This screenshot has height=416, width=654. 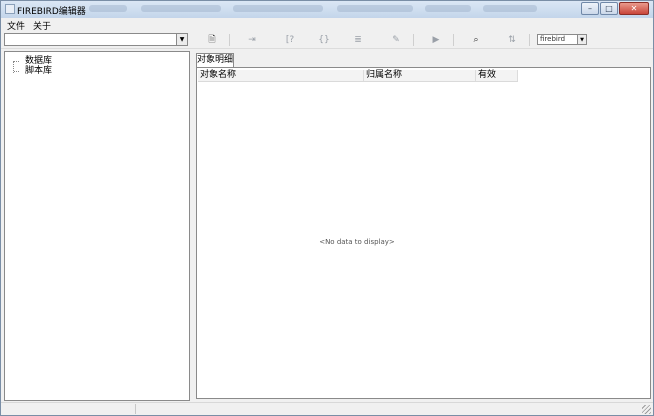 I want to click on edit-doc-icon: ✎, so click(x=396, y=40).